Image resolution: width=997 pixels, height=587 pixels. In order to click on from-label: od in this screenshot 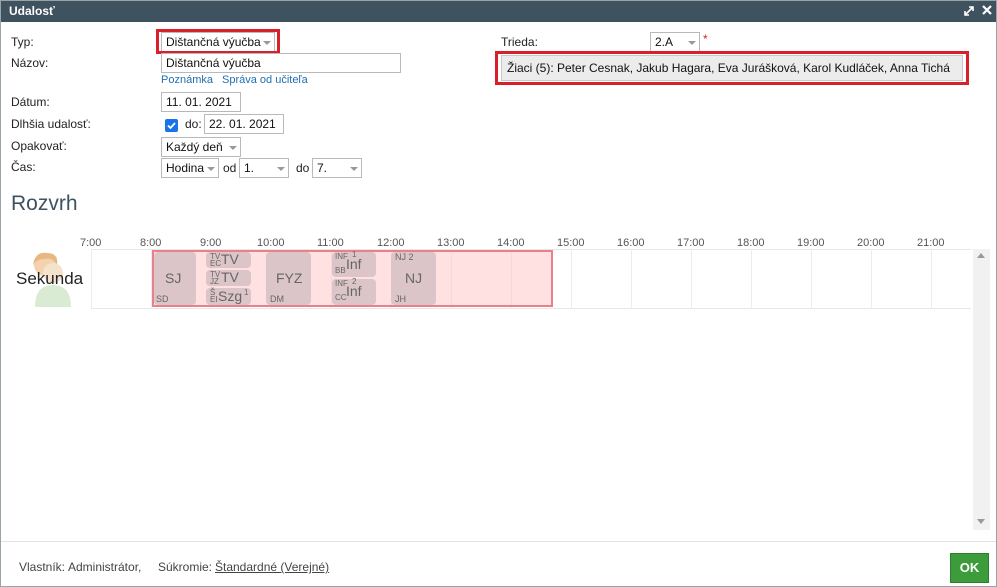, I will do `click(230, 168)`.